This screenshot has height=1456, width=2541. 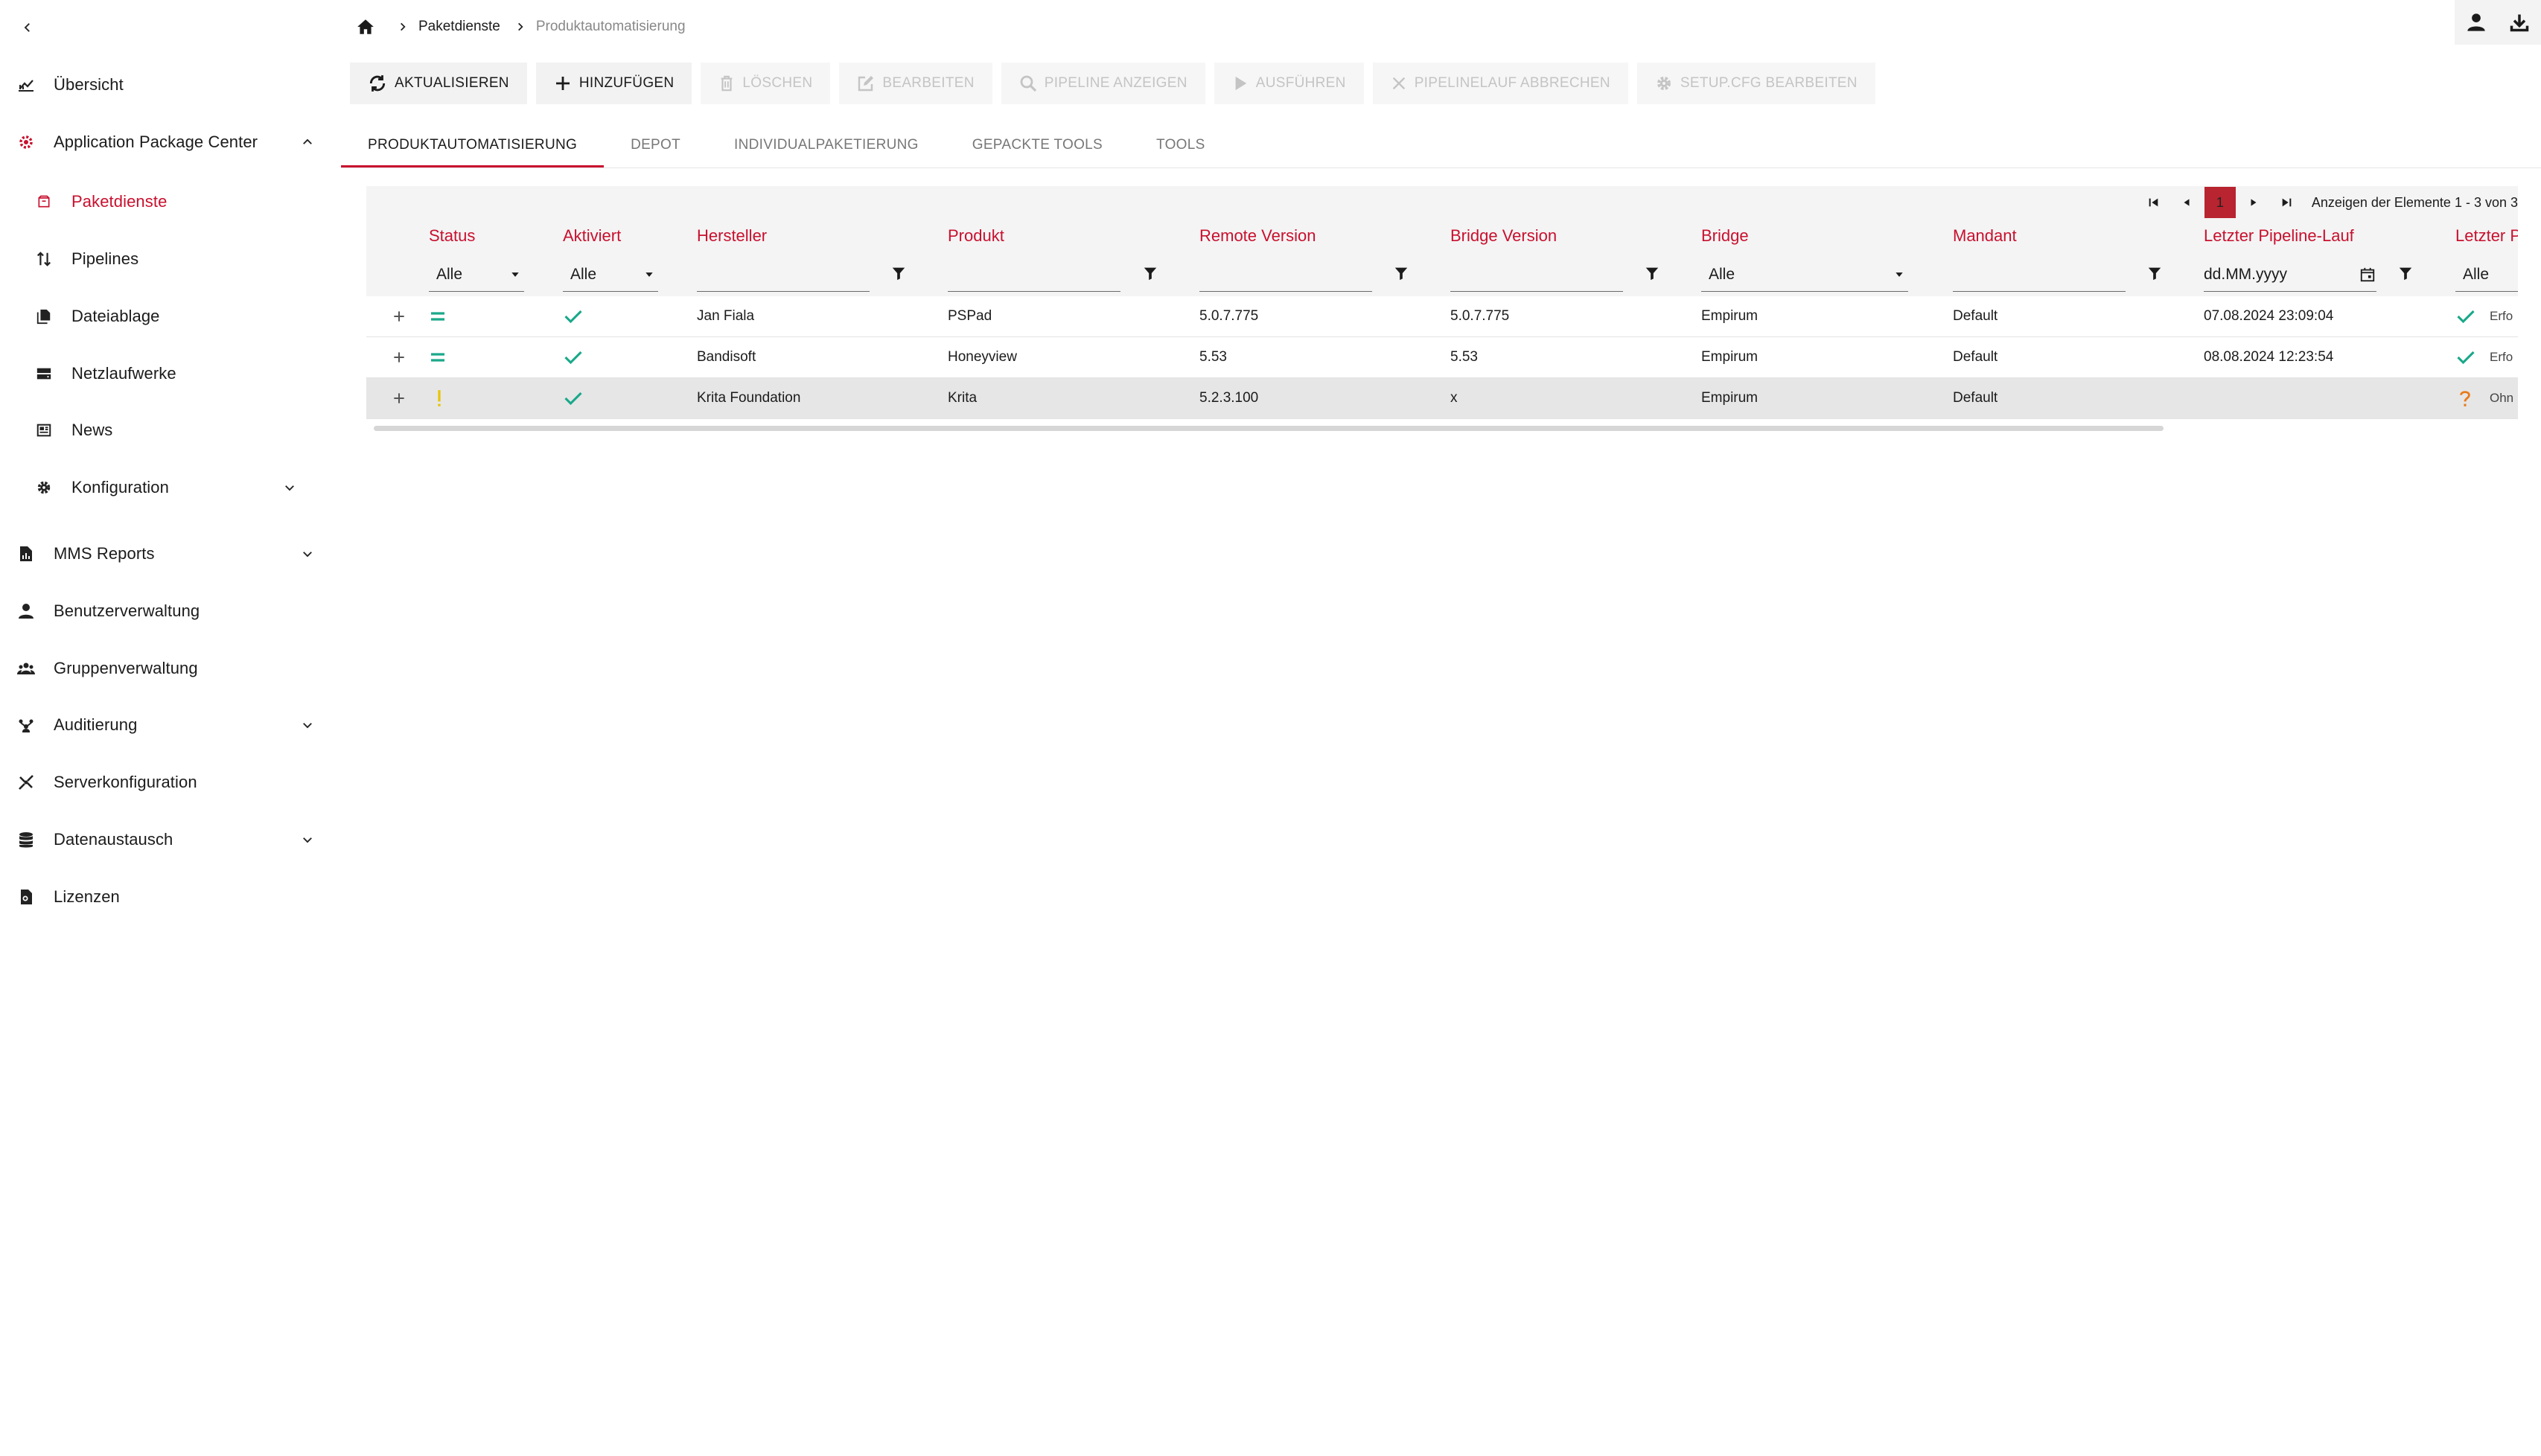 I want to click on checkmark-icon, so click(x=573, y=398).